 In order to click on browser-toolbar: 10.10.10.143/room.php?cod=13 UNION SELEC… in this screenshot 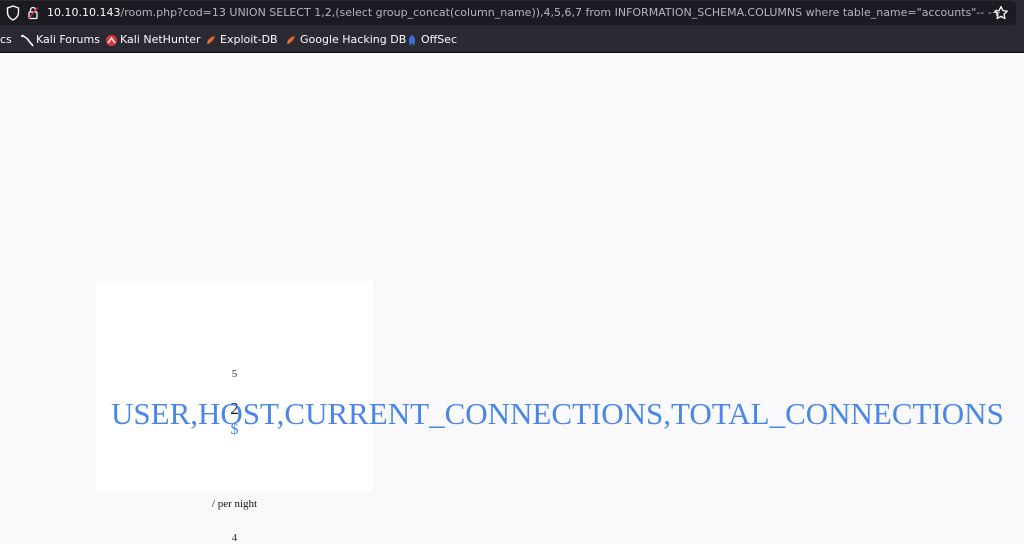, I will do `click(512, 14)`.